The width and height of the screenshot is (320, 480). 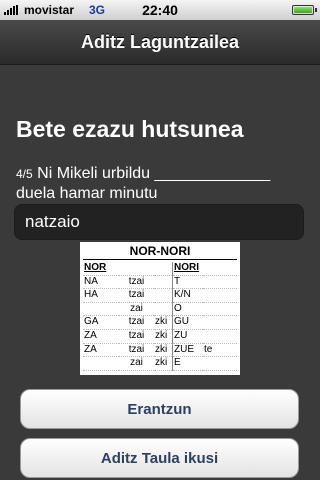 I want to click on status-bar: movistar 3G 22:40, so click(x=160, y=10).